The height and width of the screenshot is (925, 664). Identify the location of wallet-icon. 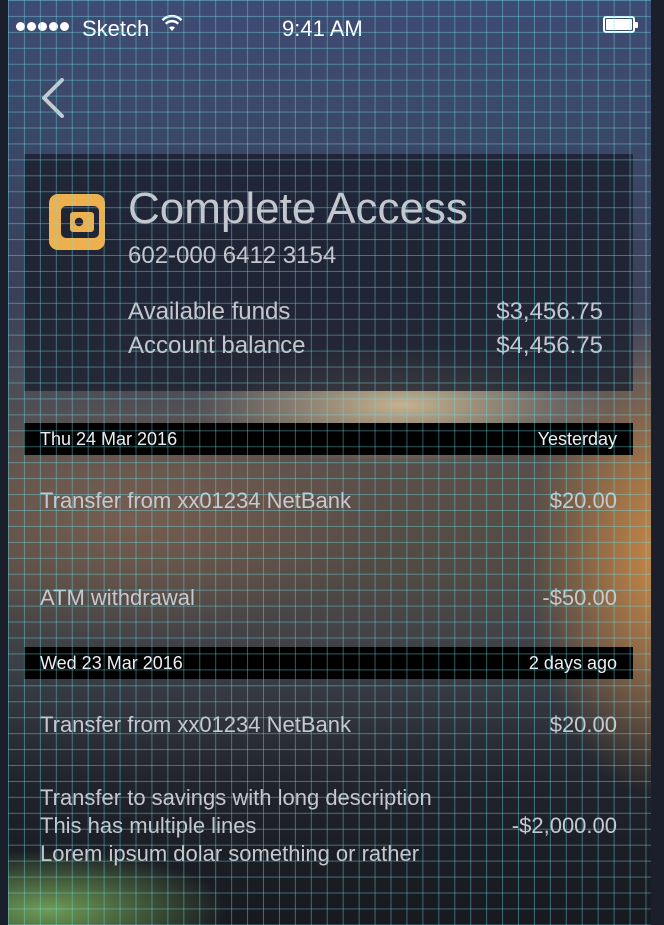
(77, 222).